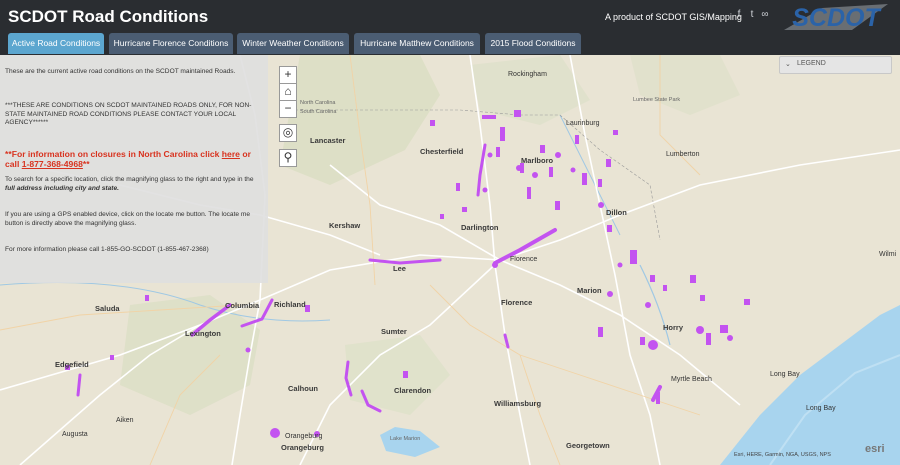 The height and width of the screenshot is (465, 900). I want to click on map-label-darlington: Darlington, so click(480, 227).